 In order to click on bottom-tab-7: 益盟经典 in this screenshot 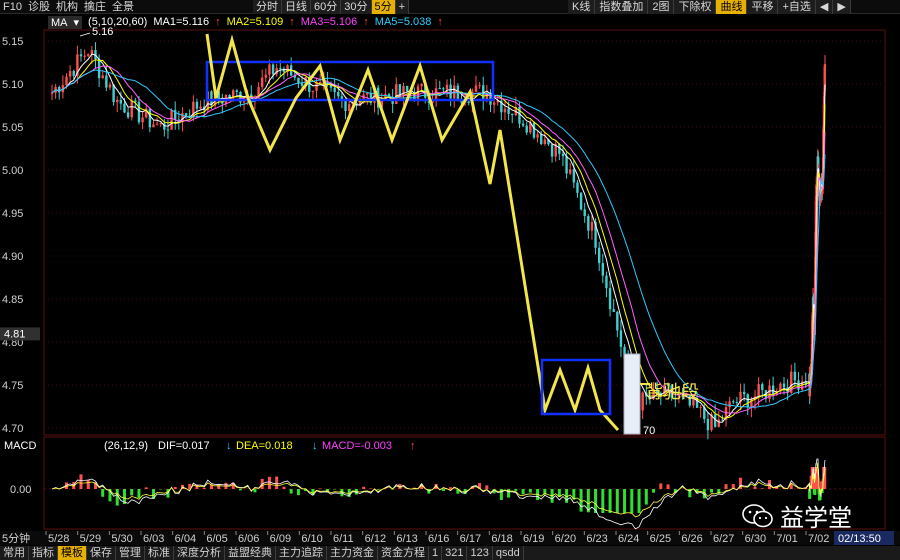, I will do `click(250, 553)`.